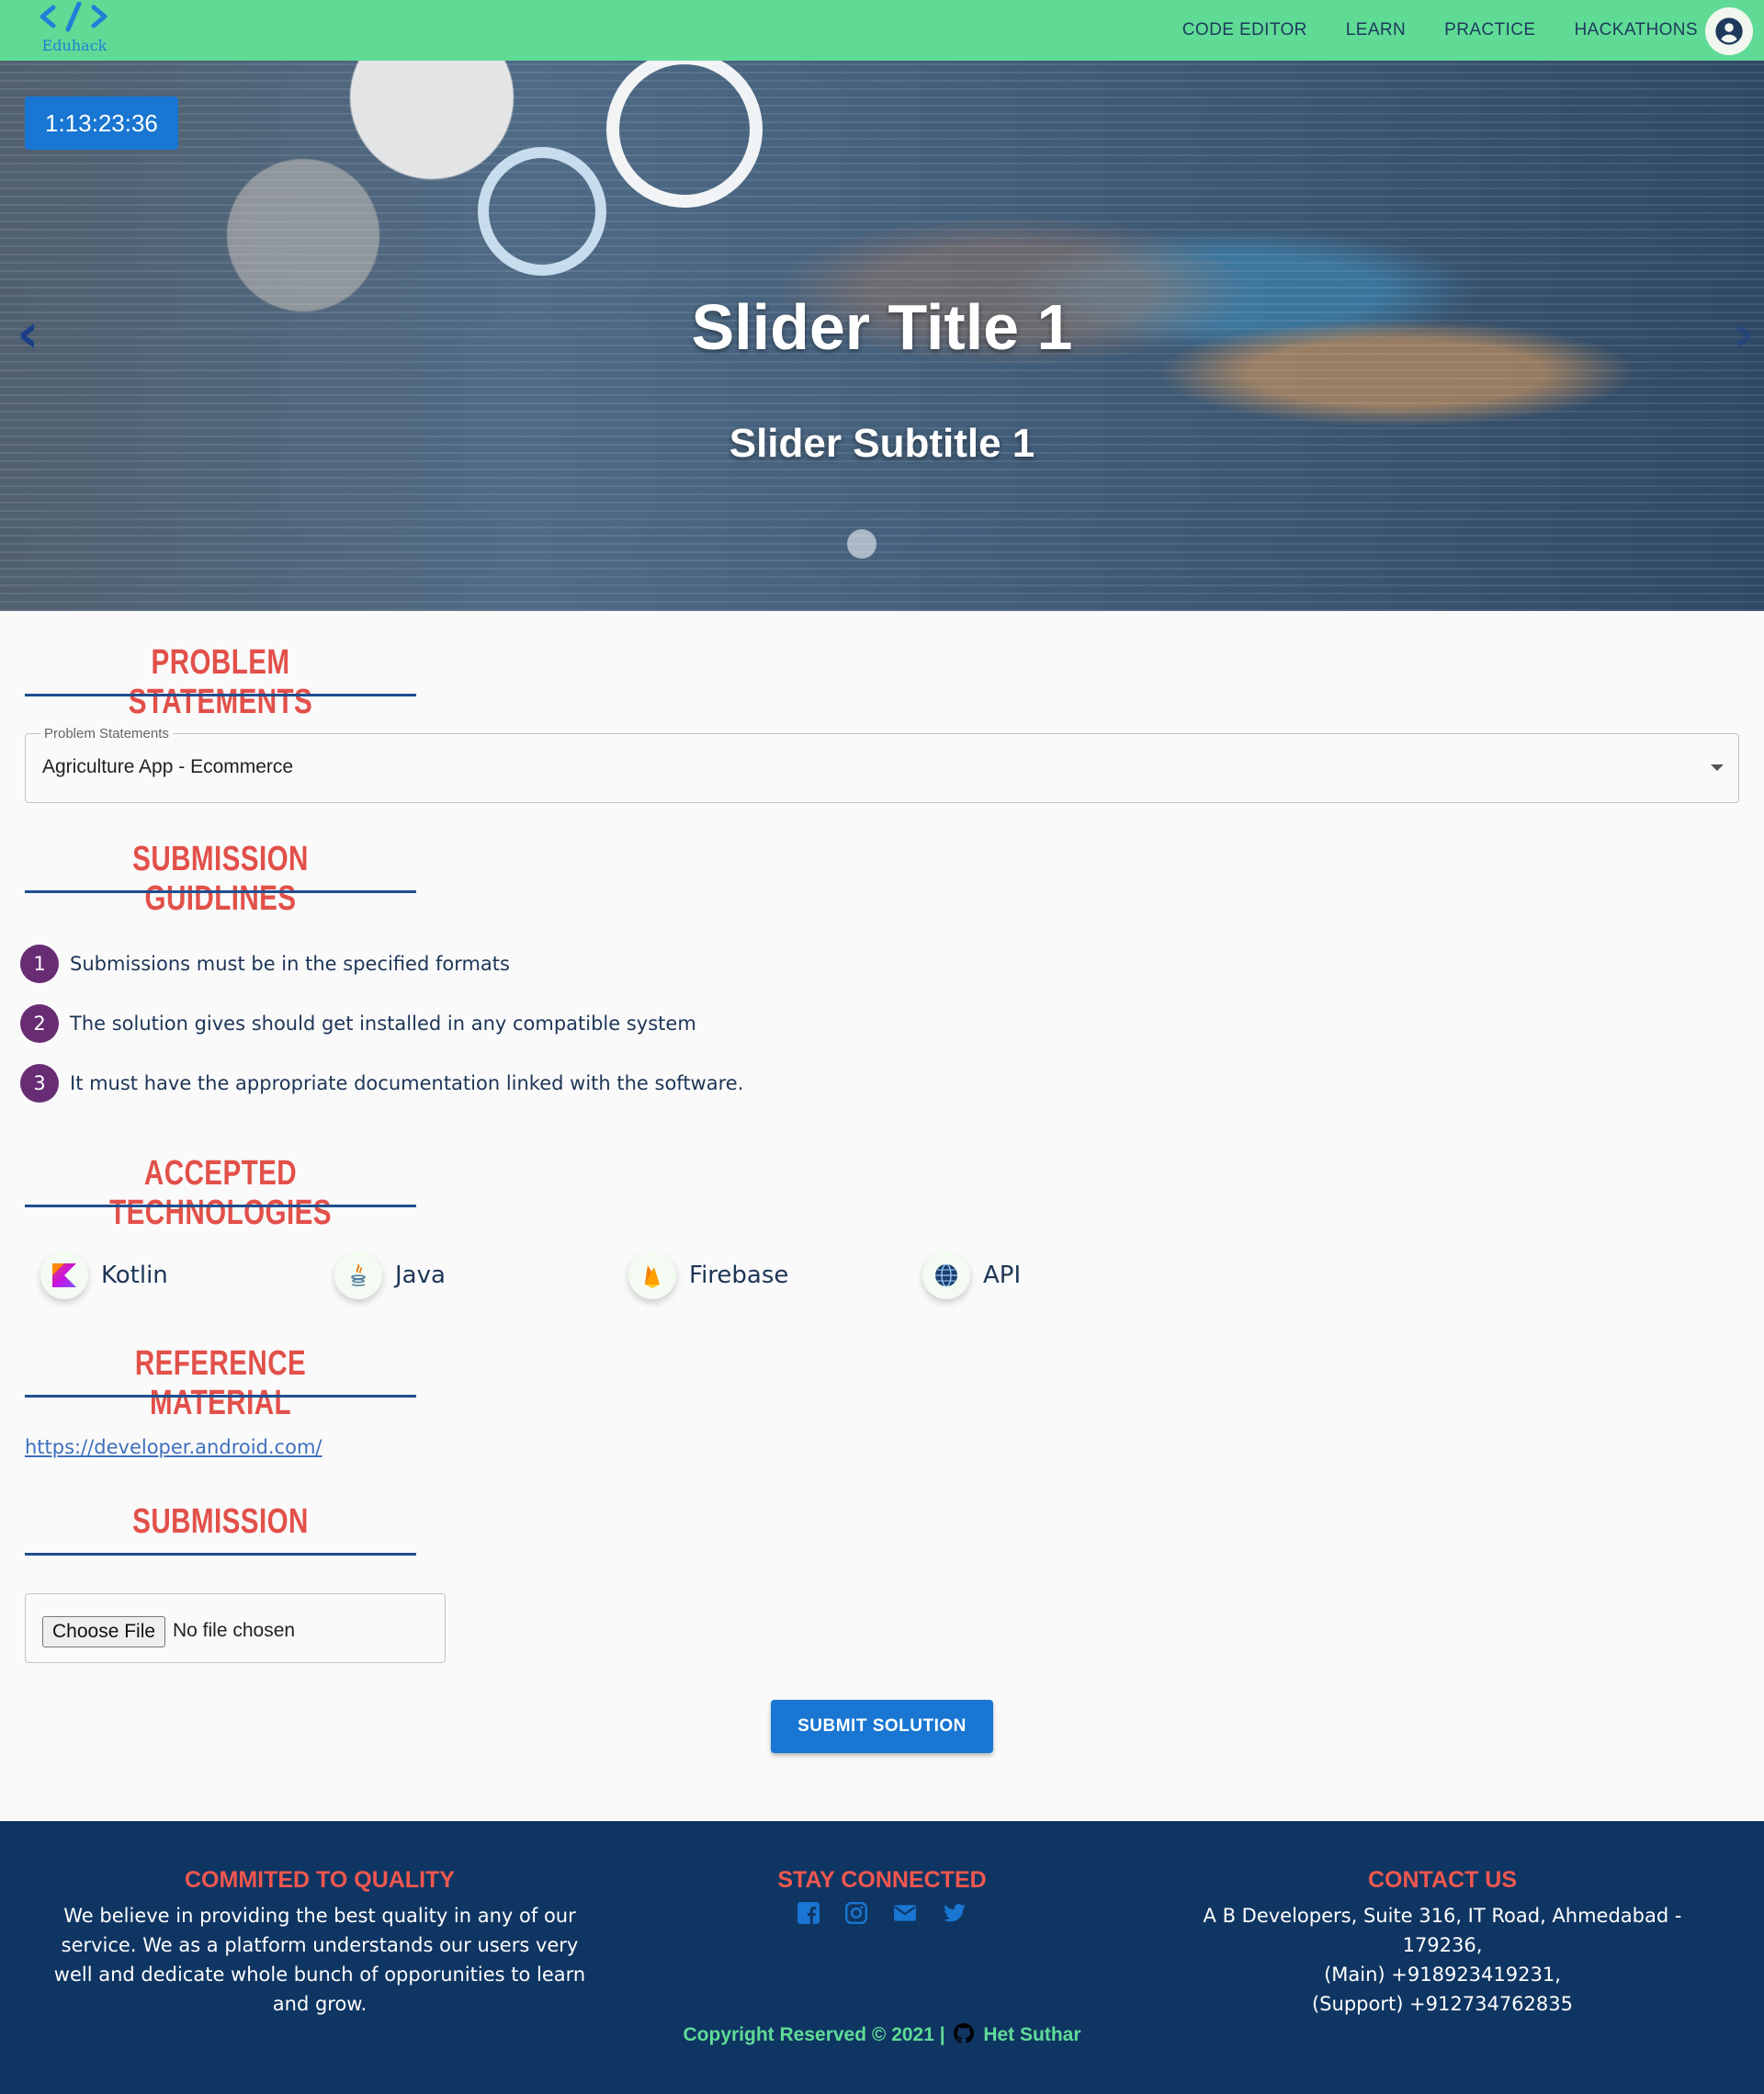  Describe the element at coordinates (882, 1896) in the screenshot. I see `footer-connected: STAY CONNECTED` at that location.